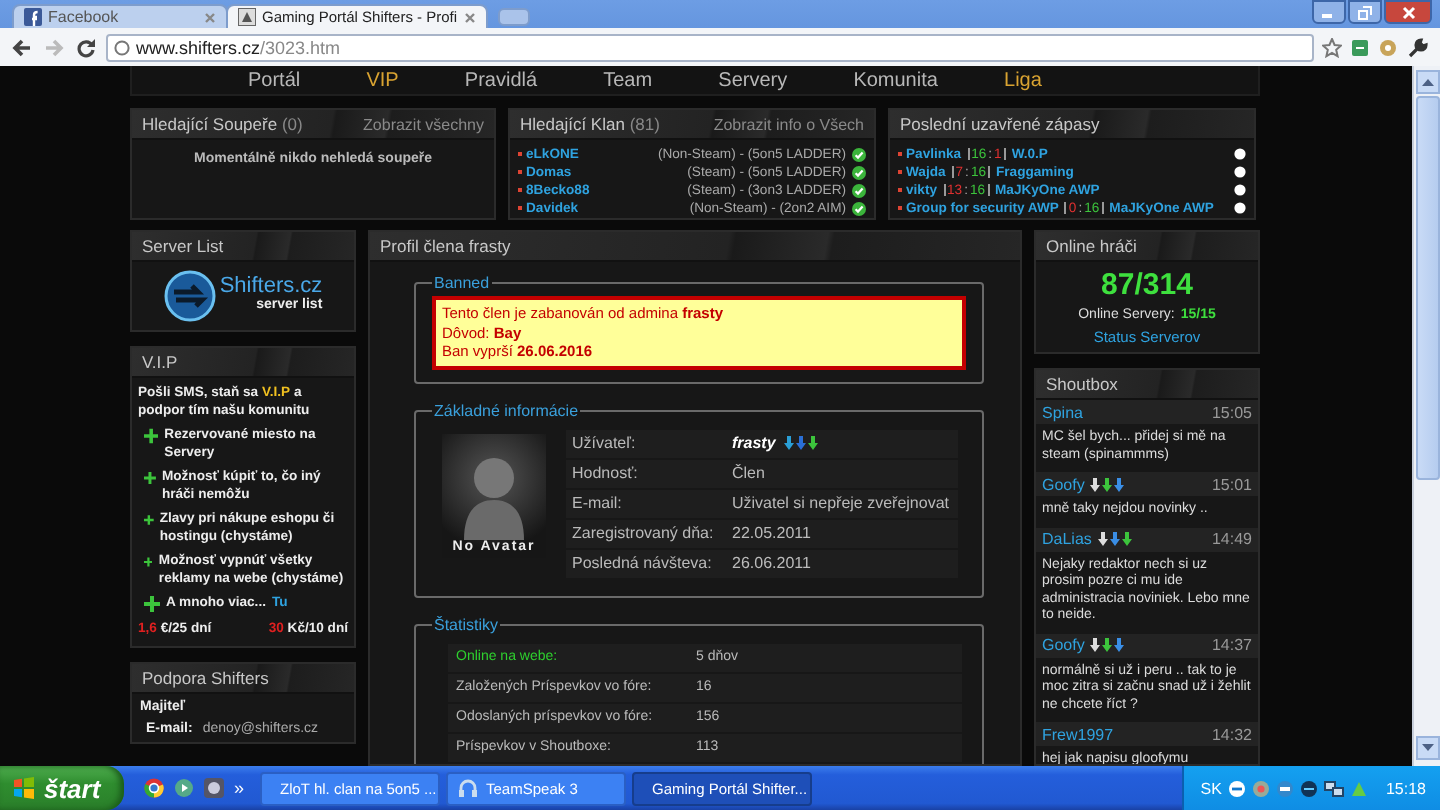 The width and height of the screenshot is (1440, 810). I want to click on panel-title: Online hráči, so click(1091, 246).